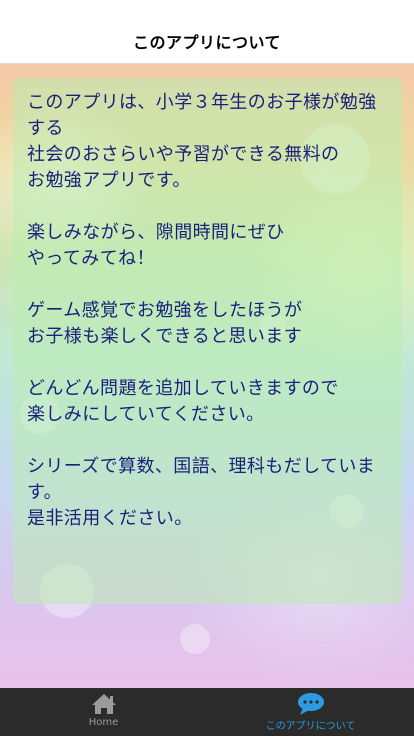 The image size is (414, 736). Describe the element at coordinates (165, 323) in the screenshot. I see `about-paragraph-game: ゲーム感覚でお勉強をしたほうが お子様も楽しくできると思います` at that location.